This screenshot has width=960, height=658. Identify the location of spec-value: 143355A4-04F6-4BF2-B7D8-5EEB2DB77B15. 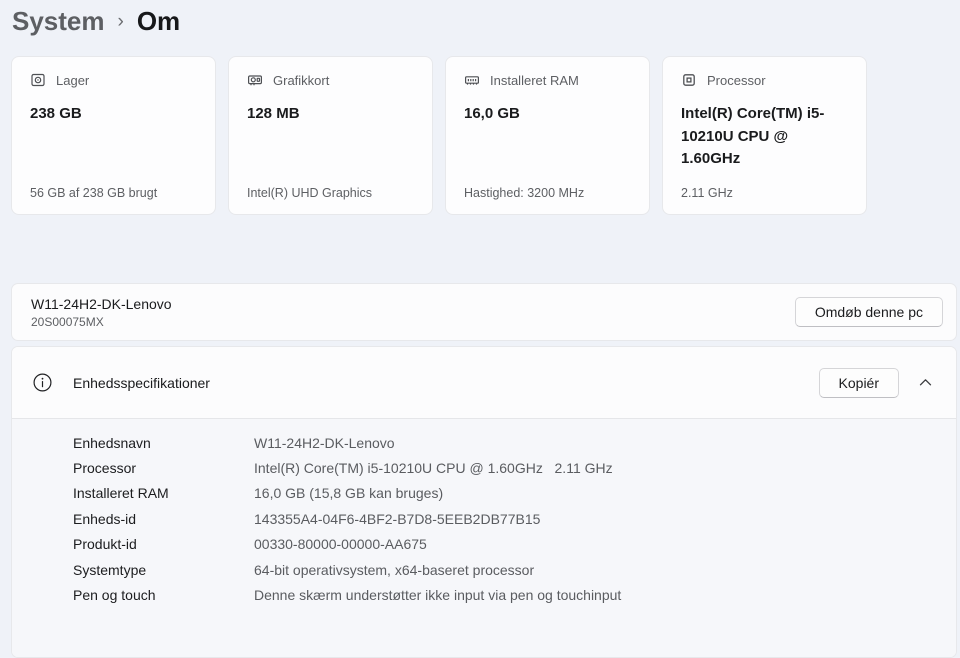
(397, 518).